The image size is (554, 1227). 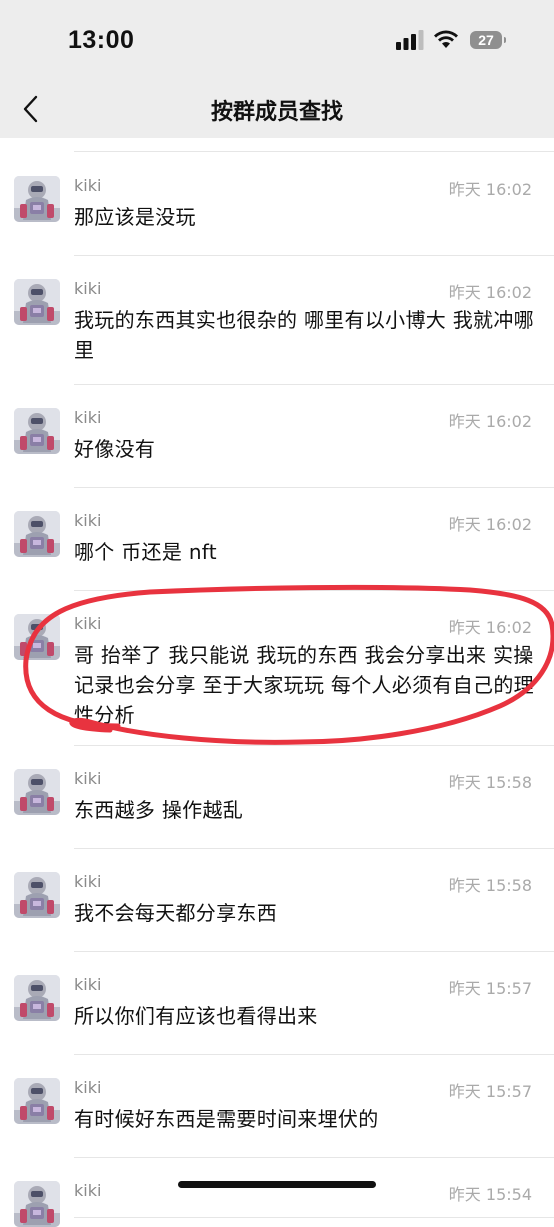 I want to click on message-row: kiki 昨天 15:57 所以你们有应该也看得出来, so click(x=277, y=1003).